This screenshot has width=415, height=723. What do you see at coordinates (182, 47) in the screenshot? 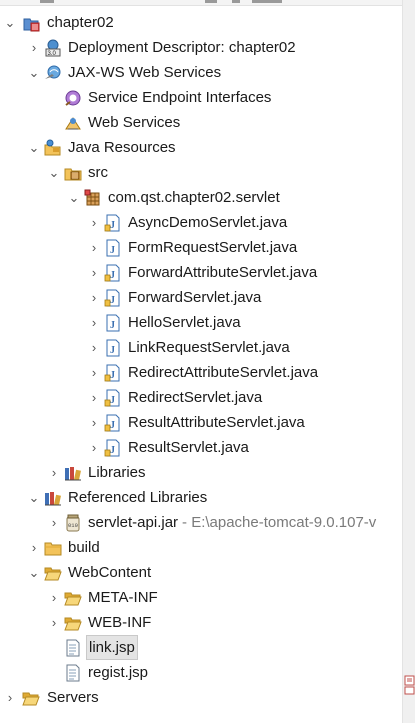
I see `tree-item-label: Deployment Descriptor: chapter02` at bounding box center [182, 47].